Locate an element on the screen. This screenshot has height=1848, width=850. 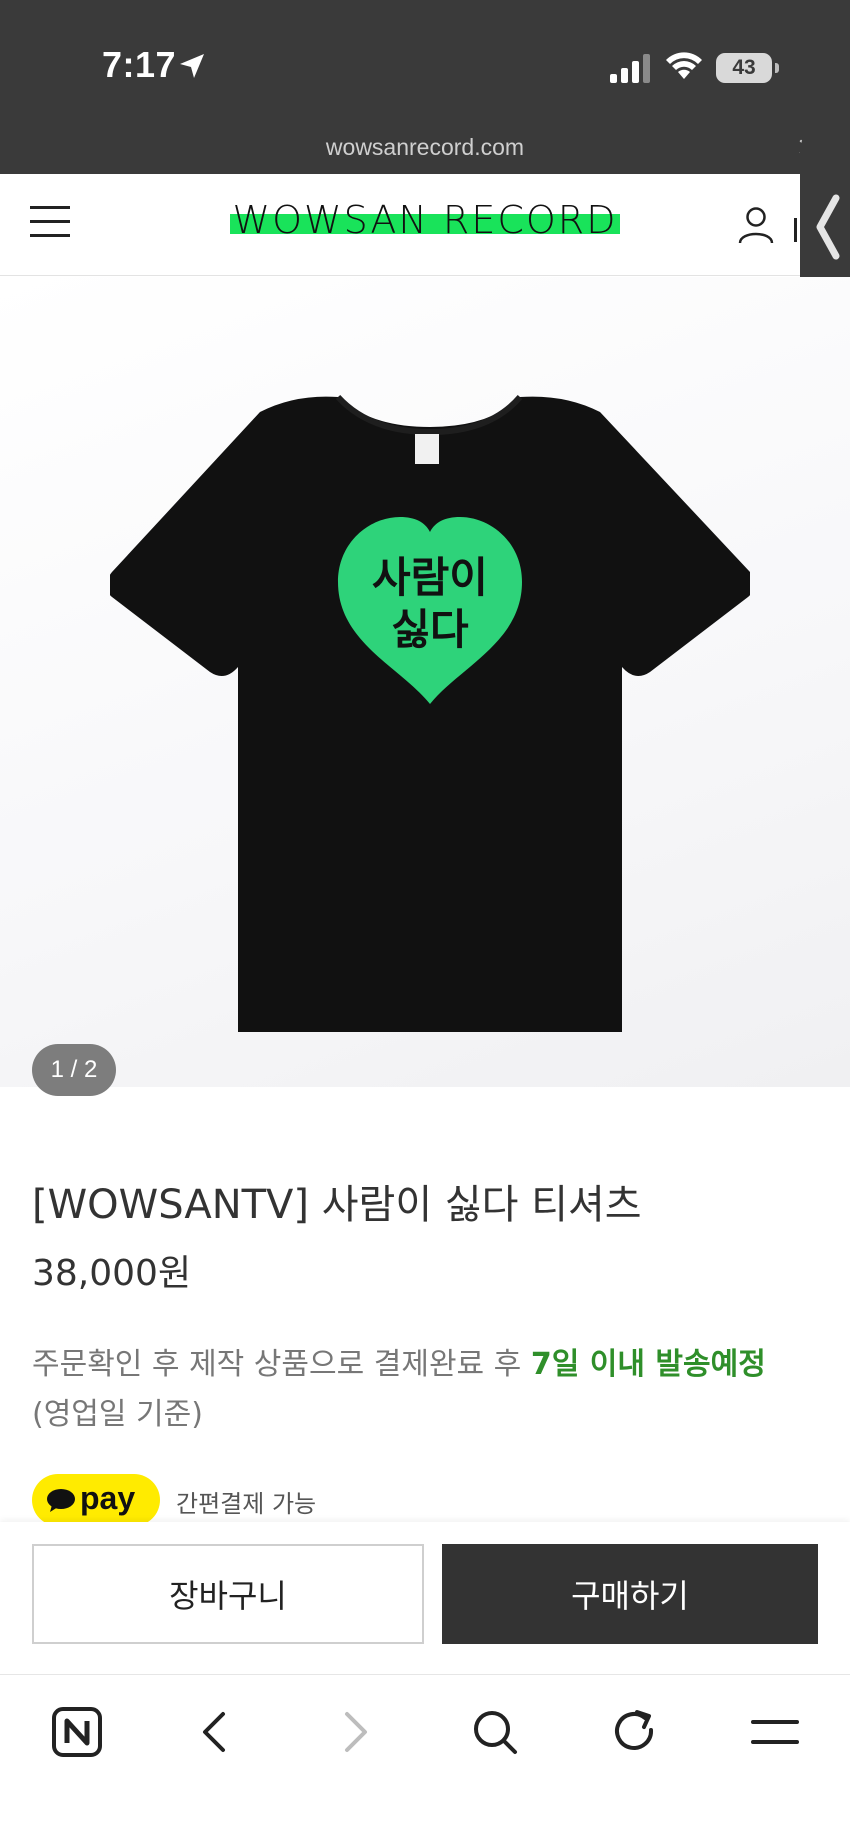
site-logo: WOWSAN RECORD is located at coordinates (425, 219).